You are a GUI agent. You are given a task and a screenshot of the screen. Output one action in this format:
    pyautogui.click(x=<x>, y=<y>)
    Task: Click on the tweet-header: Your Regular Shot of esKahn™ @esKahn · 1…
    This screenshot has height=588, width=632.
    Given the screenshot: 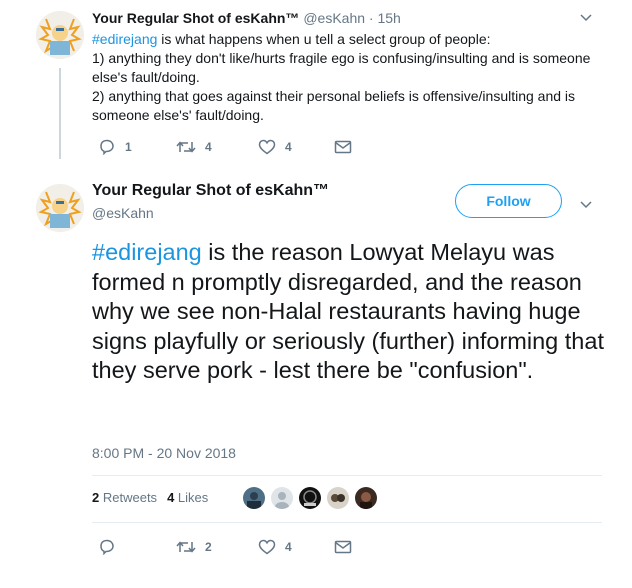 What is the action you would take?
    pyautogui.click(x=246, y=18)
    